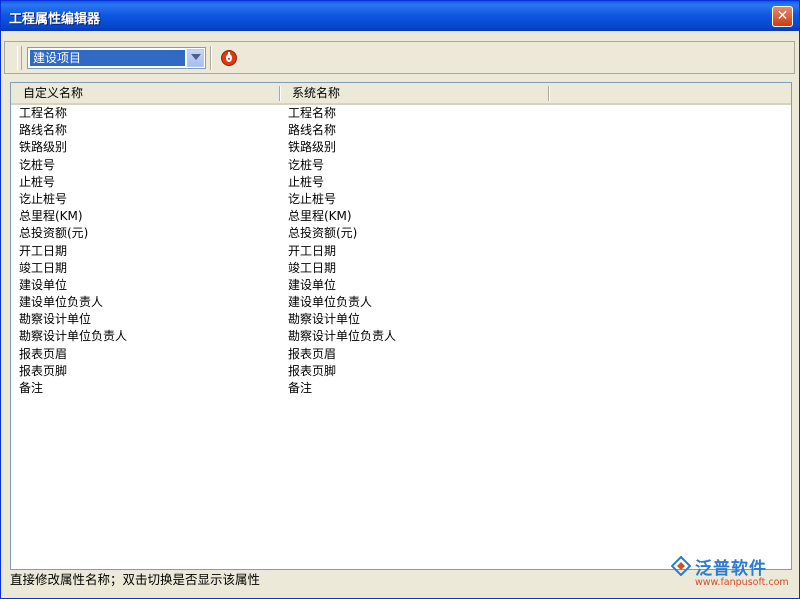  Describe the element at coordinates (401, 336) in the screenshot. I see `table-row: 勘察设计单位负责人 勘察设计单位负责人` at that location.